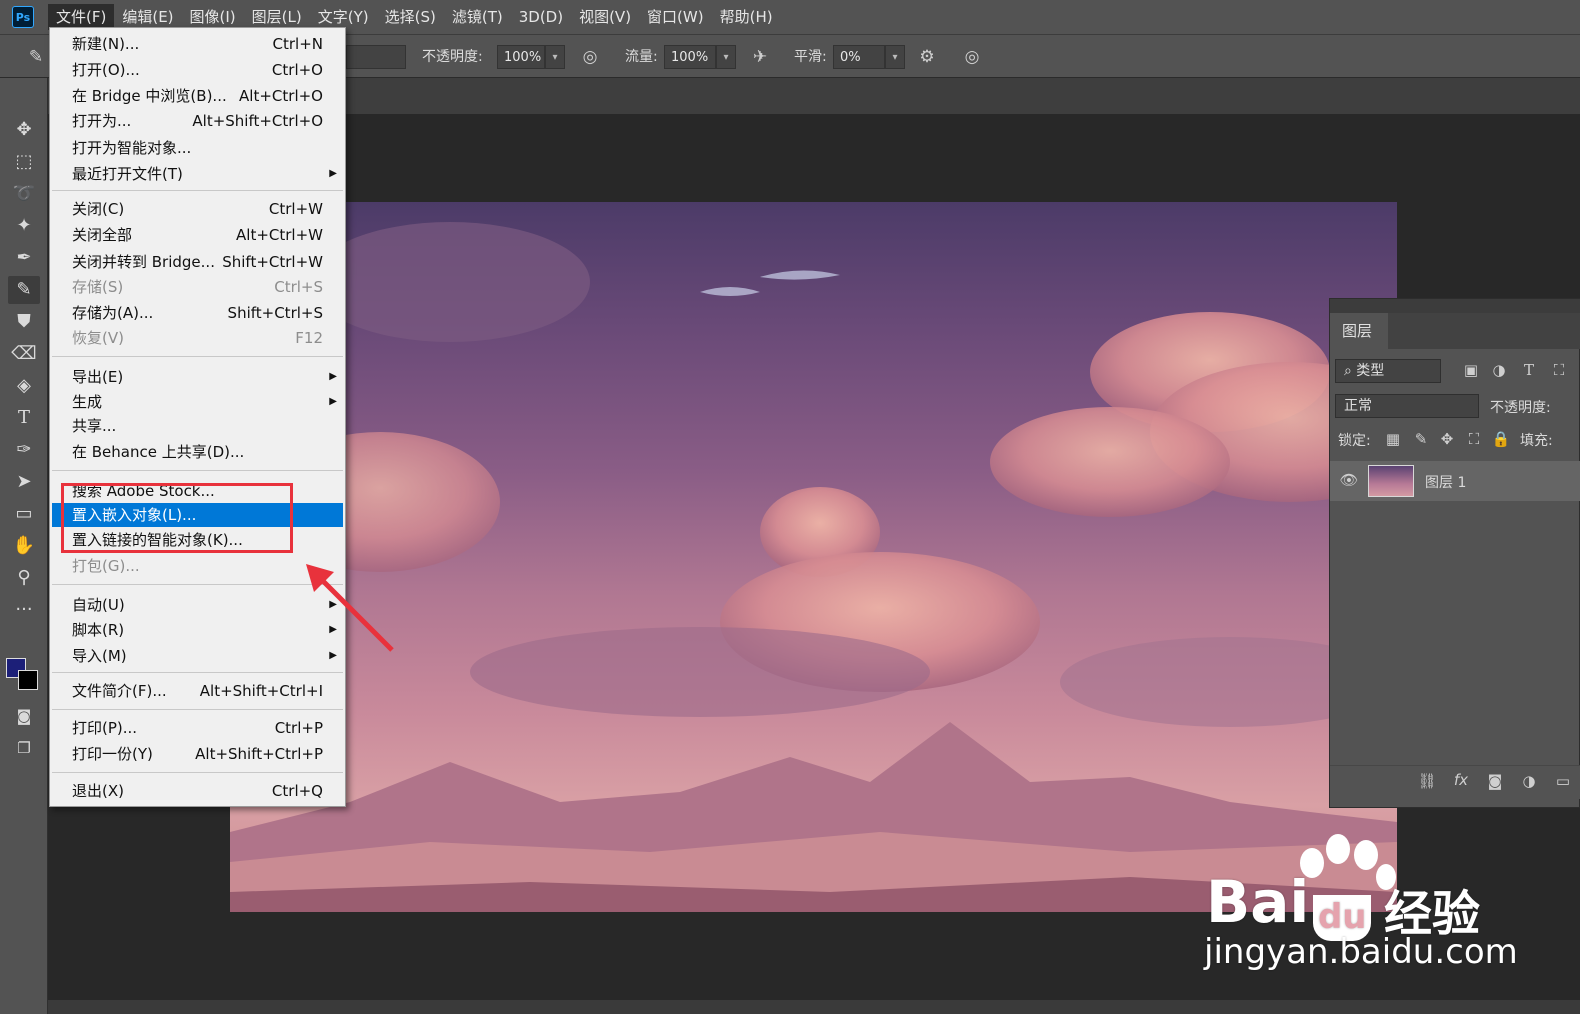 Image resolution: width=1580 pixels, height=1014 pixels. Describe the element at coordinates (1349, 480) in the screenshot. I see `eye-visibility-icon: 👁` at that location.